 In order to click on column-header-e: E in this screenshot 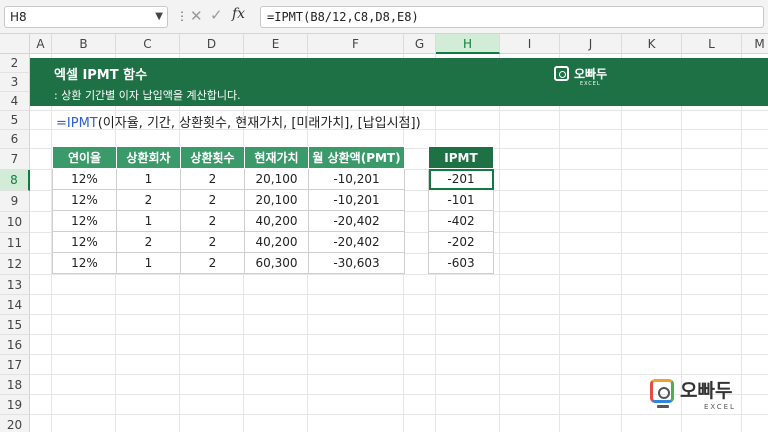, I will do `click(276, 44)`.